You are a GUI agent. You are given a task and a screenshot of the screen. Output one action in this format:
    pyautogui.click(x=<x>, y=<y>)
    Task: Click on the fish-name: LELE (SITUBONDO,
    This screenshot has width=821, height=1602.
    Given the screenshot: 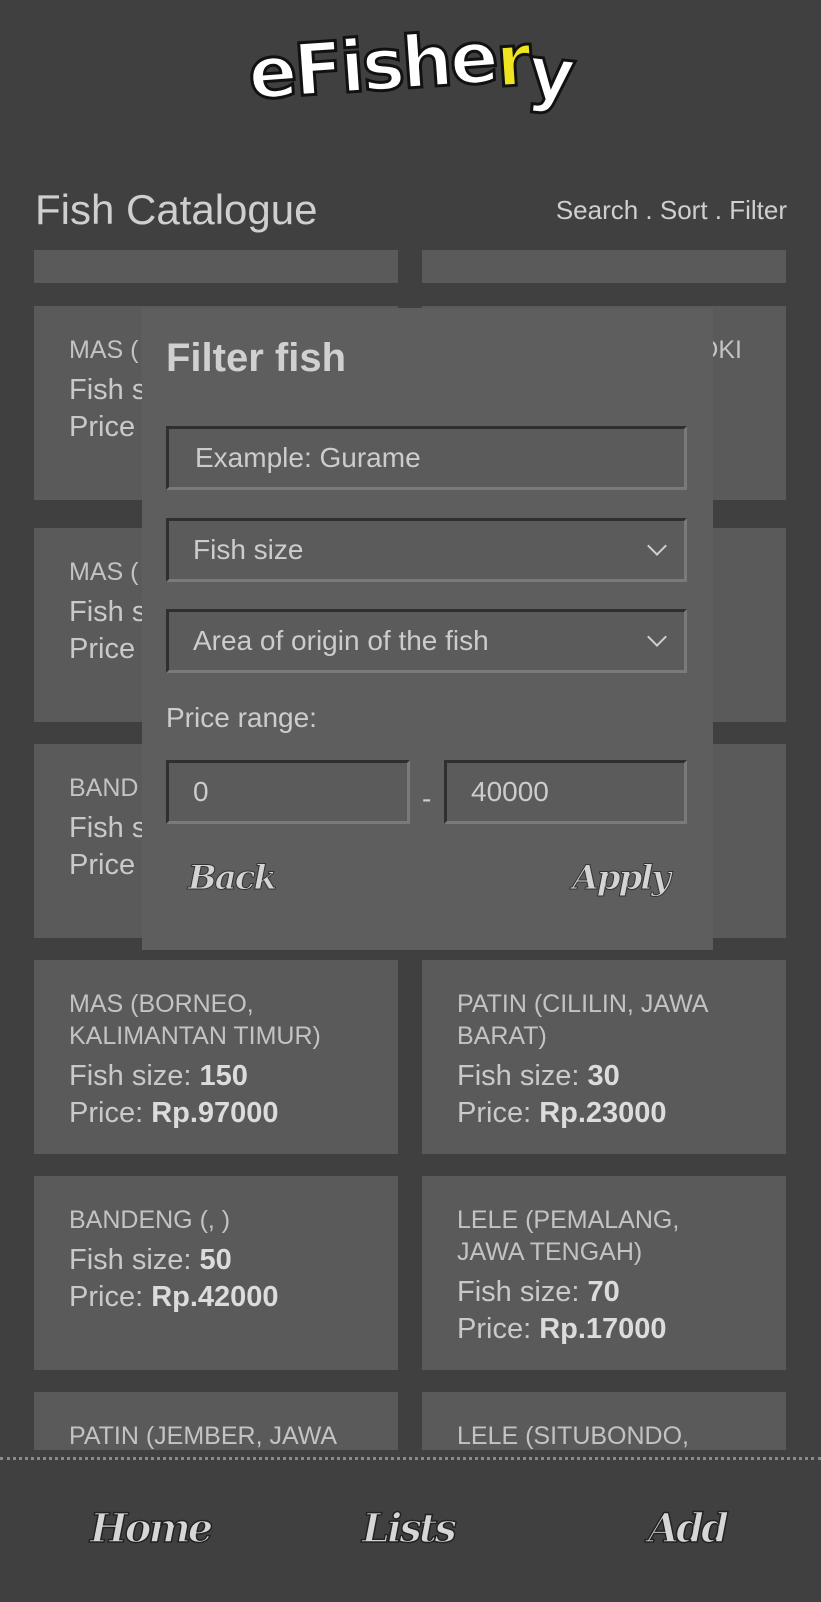 What is the action you would take?
    pyautogui.click(x=573, y=1436)
    